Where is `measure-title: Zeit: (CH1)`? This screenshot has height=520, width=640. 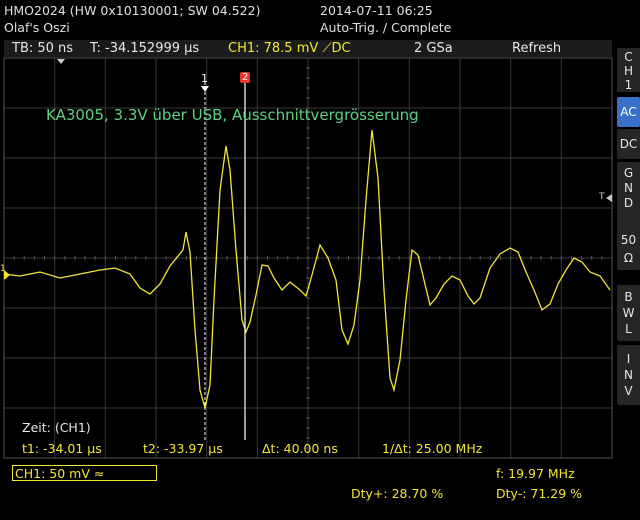 measure-title: Zeit: (CH1) is located at coordinates (56, 427).